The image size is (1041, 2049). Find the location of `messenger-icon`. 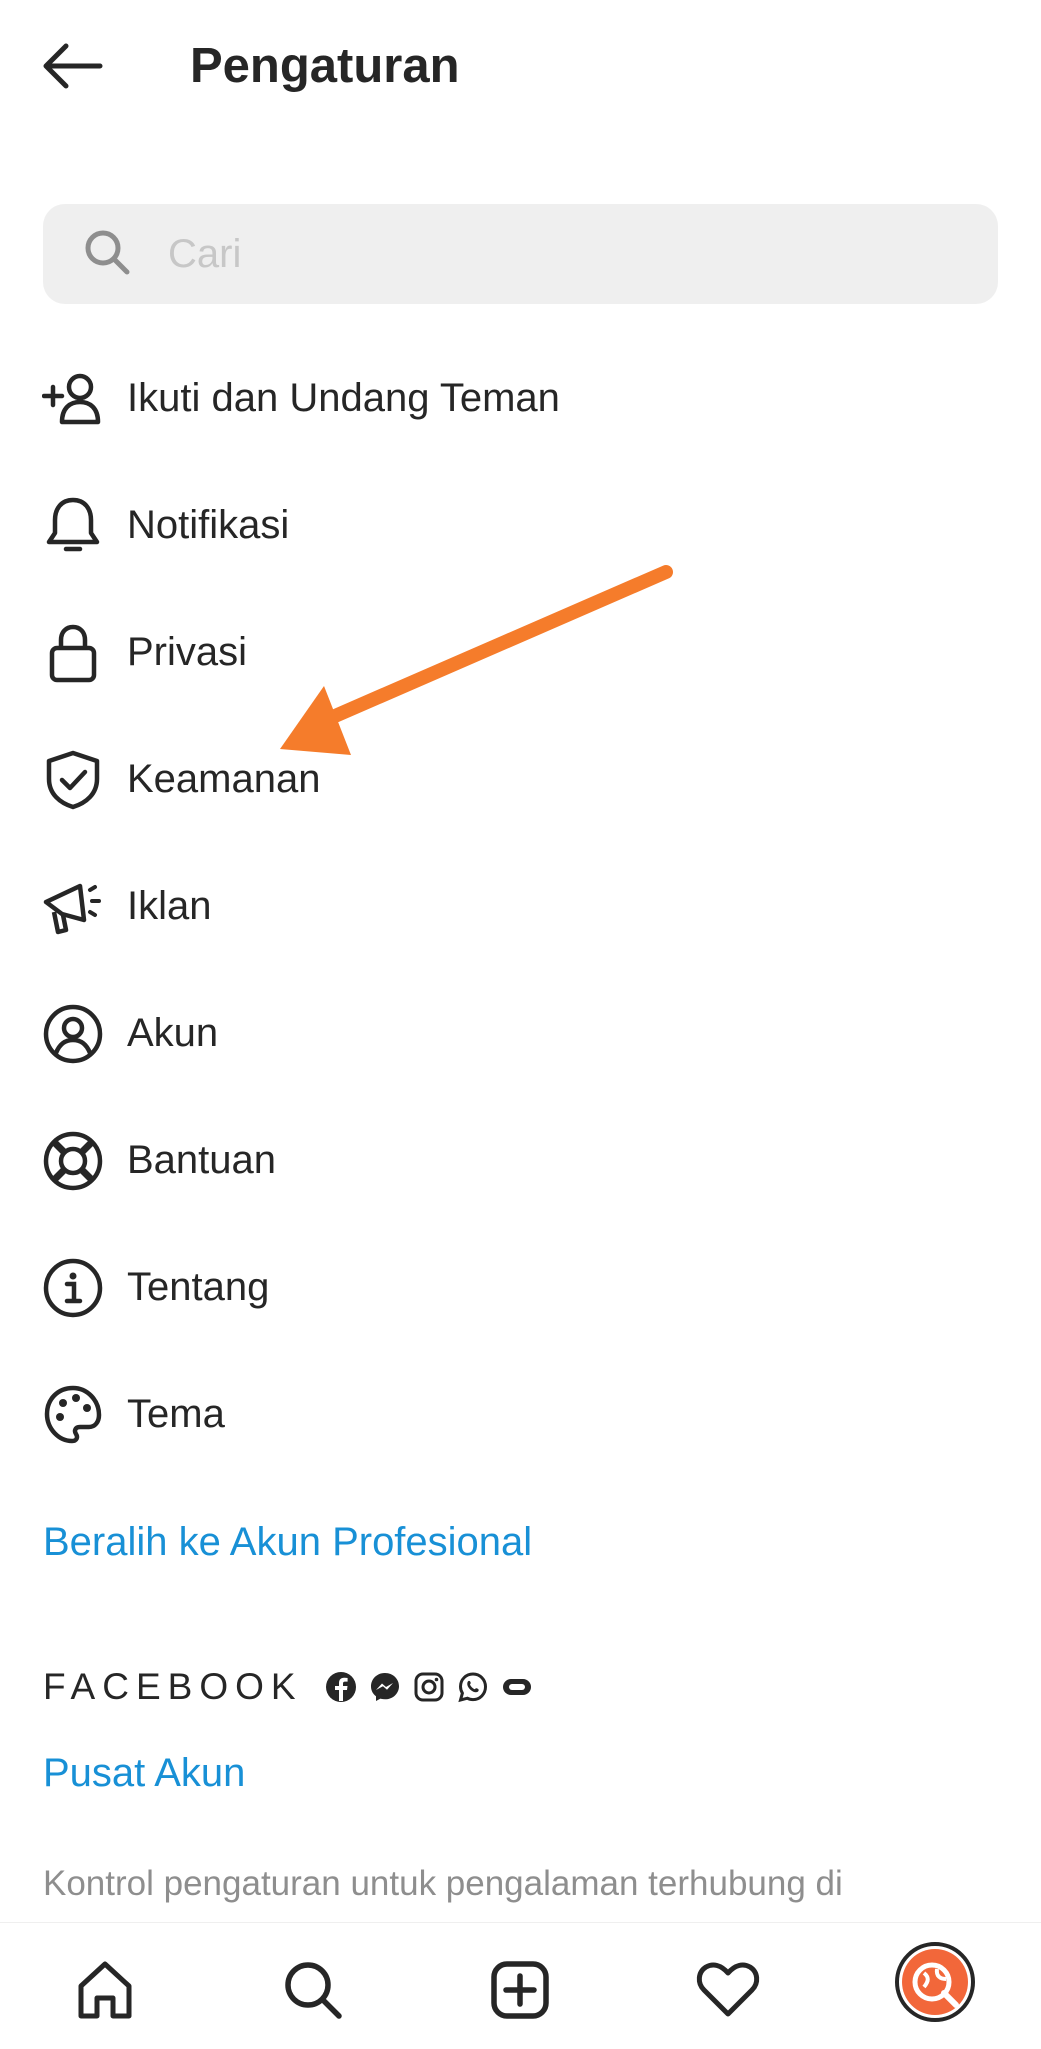

messenger-icon is located at coordinates (385, 1687).